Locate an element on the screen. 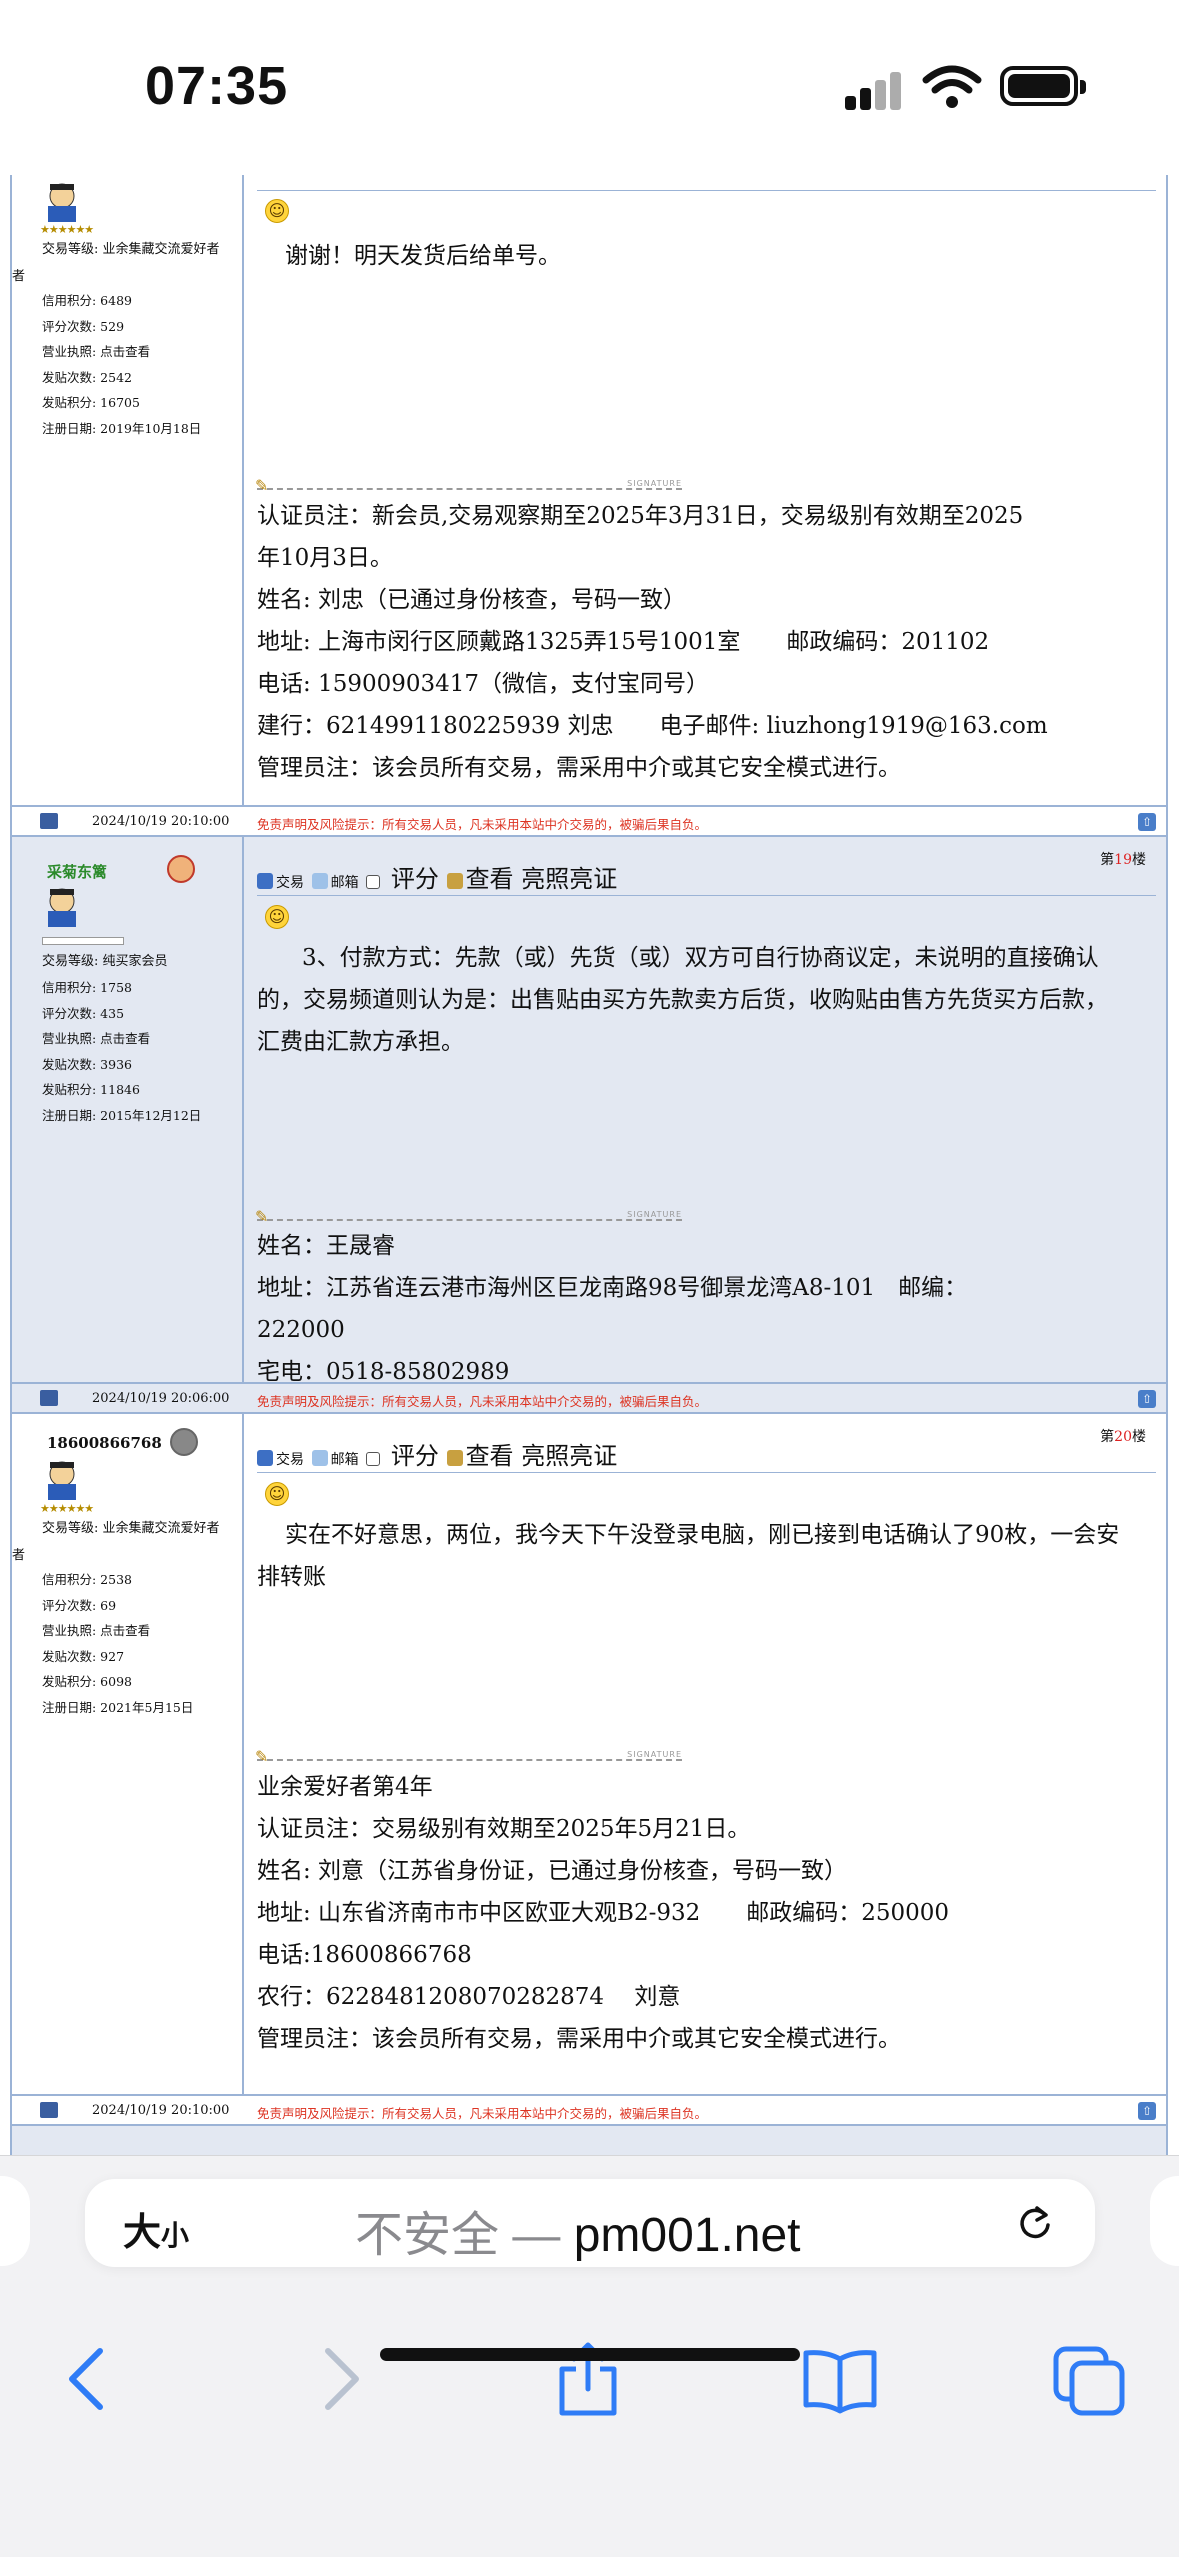  home-indicator is located at coordinates (590, 2354).